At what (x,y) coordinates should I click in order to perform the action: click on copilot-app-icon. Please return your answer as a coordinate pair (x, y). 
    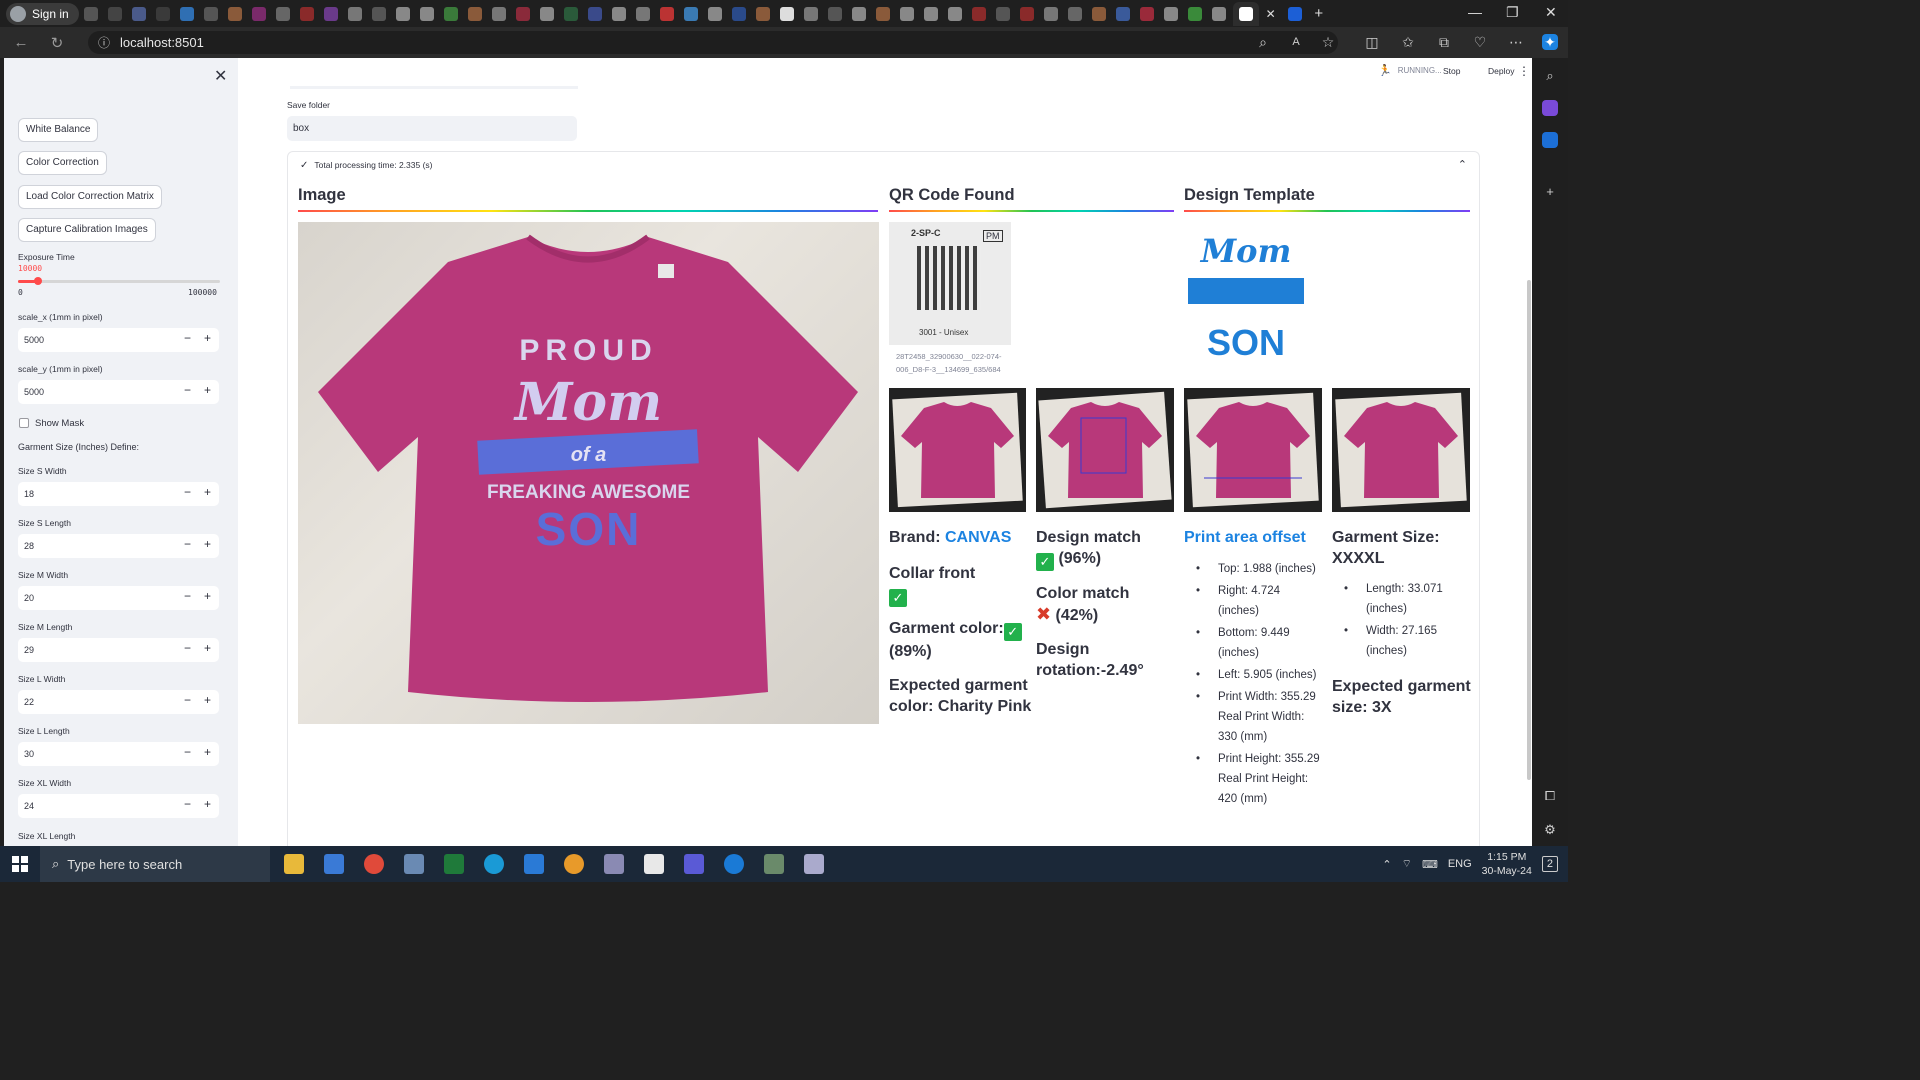
    Looking at the image, I should click on (1550, 108).